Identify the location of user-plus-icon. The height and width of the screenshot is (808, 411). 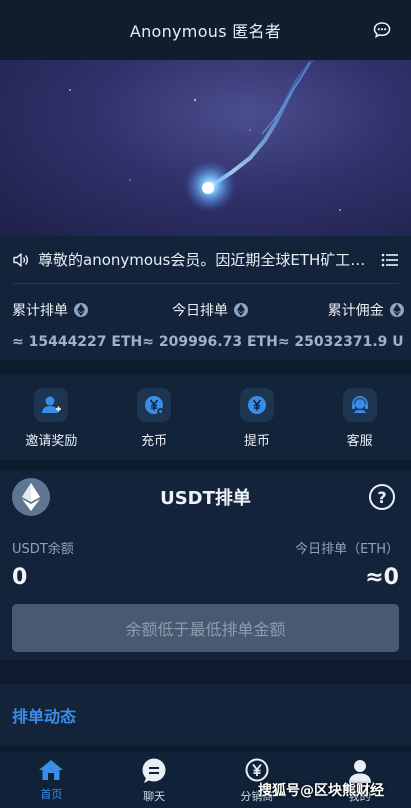
(51, 404).